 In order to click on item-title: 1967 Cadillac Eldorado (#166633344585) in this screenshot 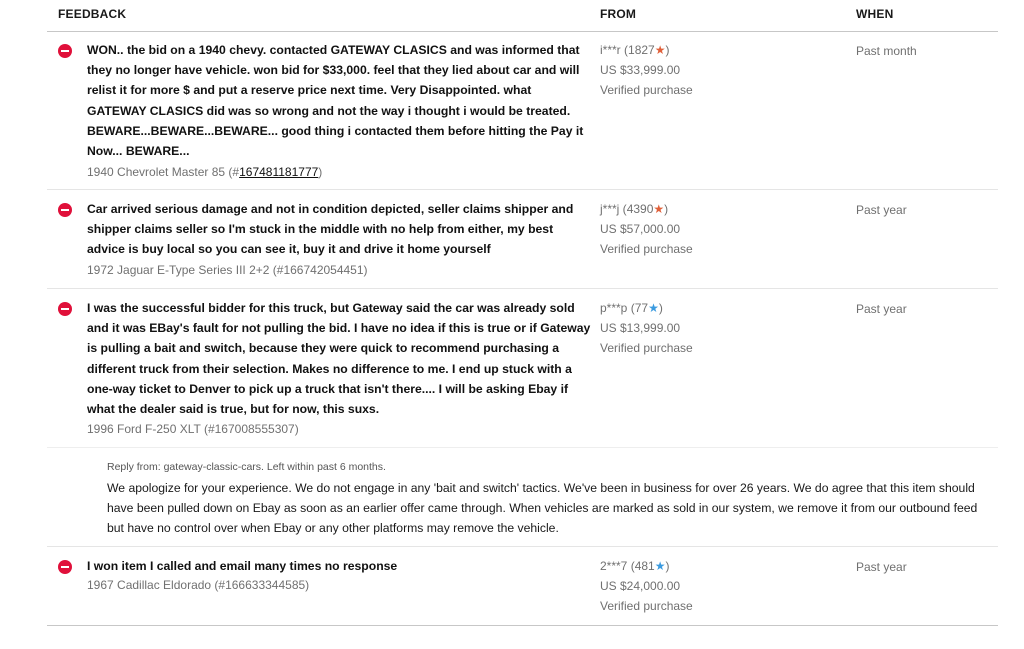, I will do `click(198, 585)`.